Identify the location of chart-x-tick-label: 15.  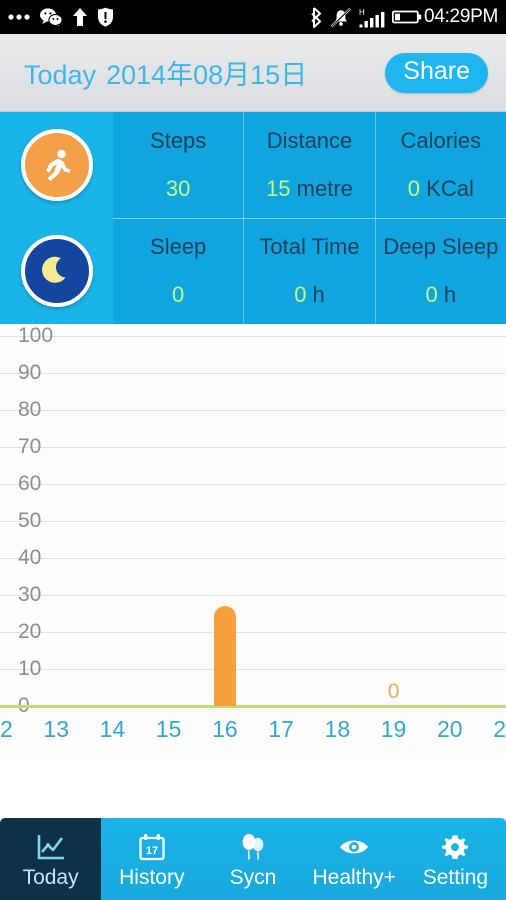
(168, 729).